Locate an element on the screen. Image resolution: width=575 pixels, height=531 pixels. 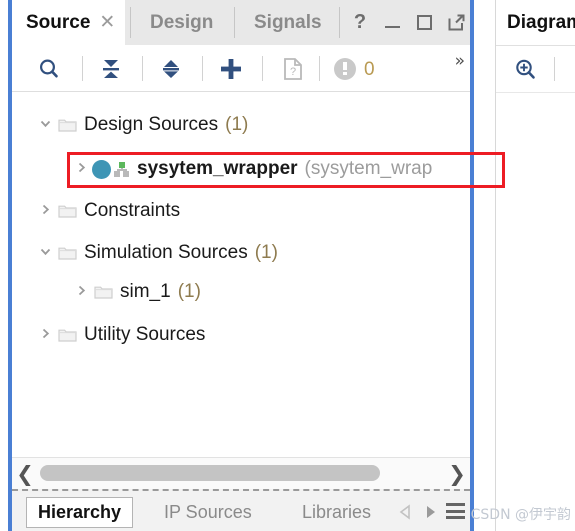
tree-label: Simulation Sources is located at coordinates (166, 252).